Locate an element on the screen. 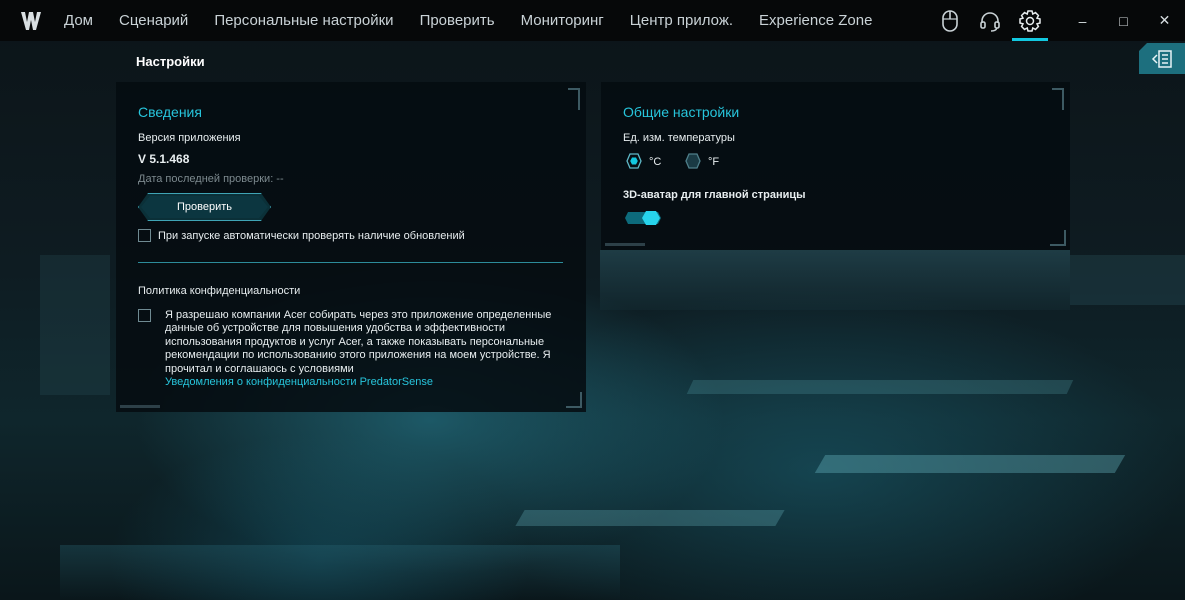 The height and width of the screenshot is (600, 1185). version-value: V 5.1.468 is located at coordinates (164, 159).